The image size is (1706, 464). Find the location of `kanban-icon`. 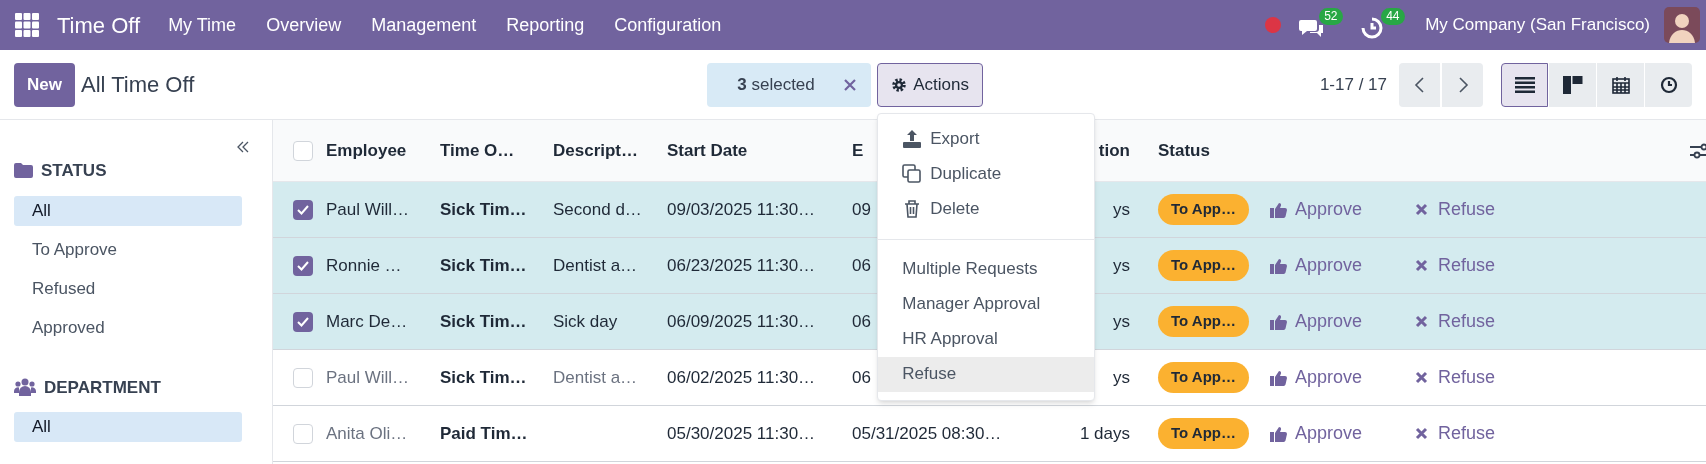

kanban-icon is located at coordinates (1572, 84).